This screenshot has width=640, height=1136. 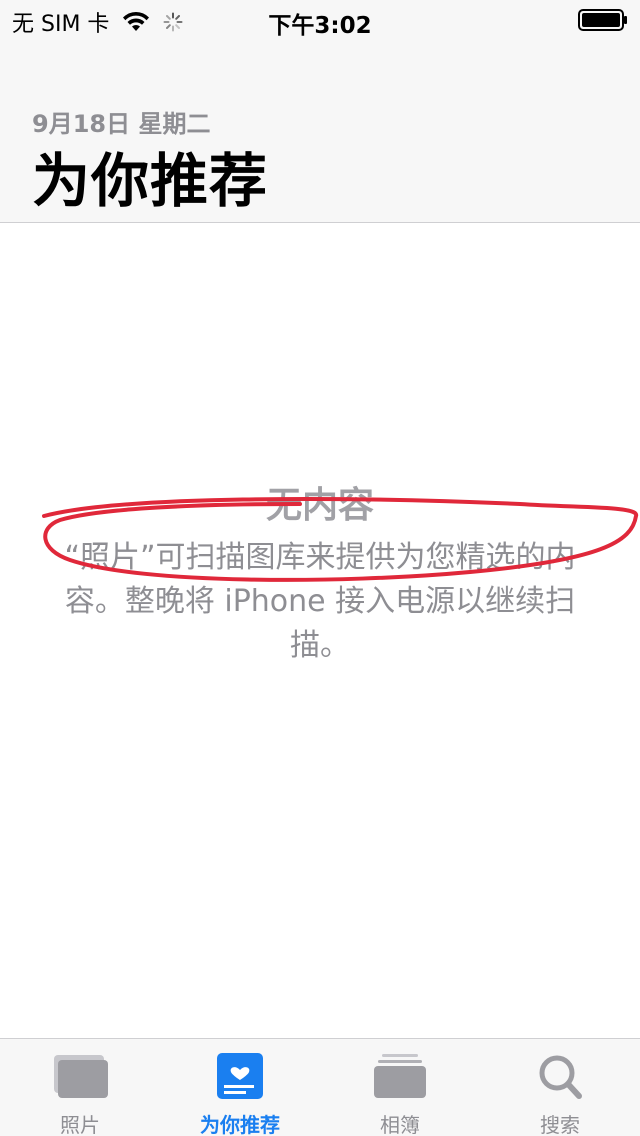 I want to click on tab-bar: 照片 为你推荐 相簿 搜索, so click(x=320, y=1087).